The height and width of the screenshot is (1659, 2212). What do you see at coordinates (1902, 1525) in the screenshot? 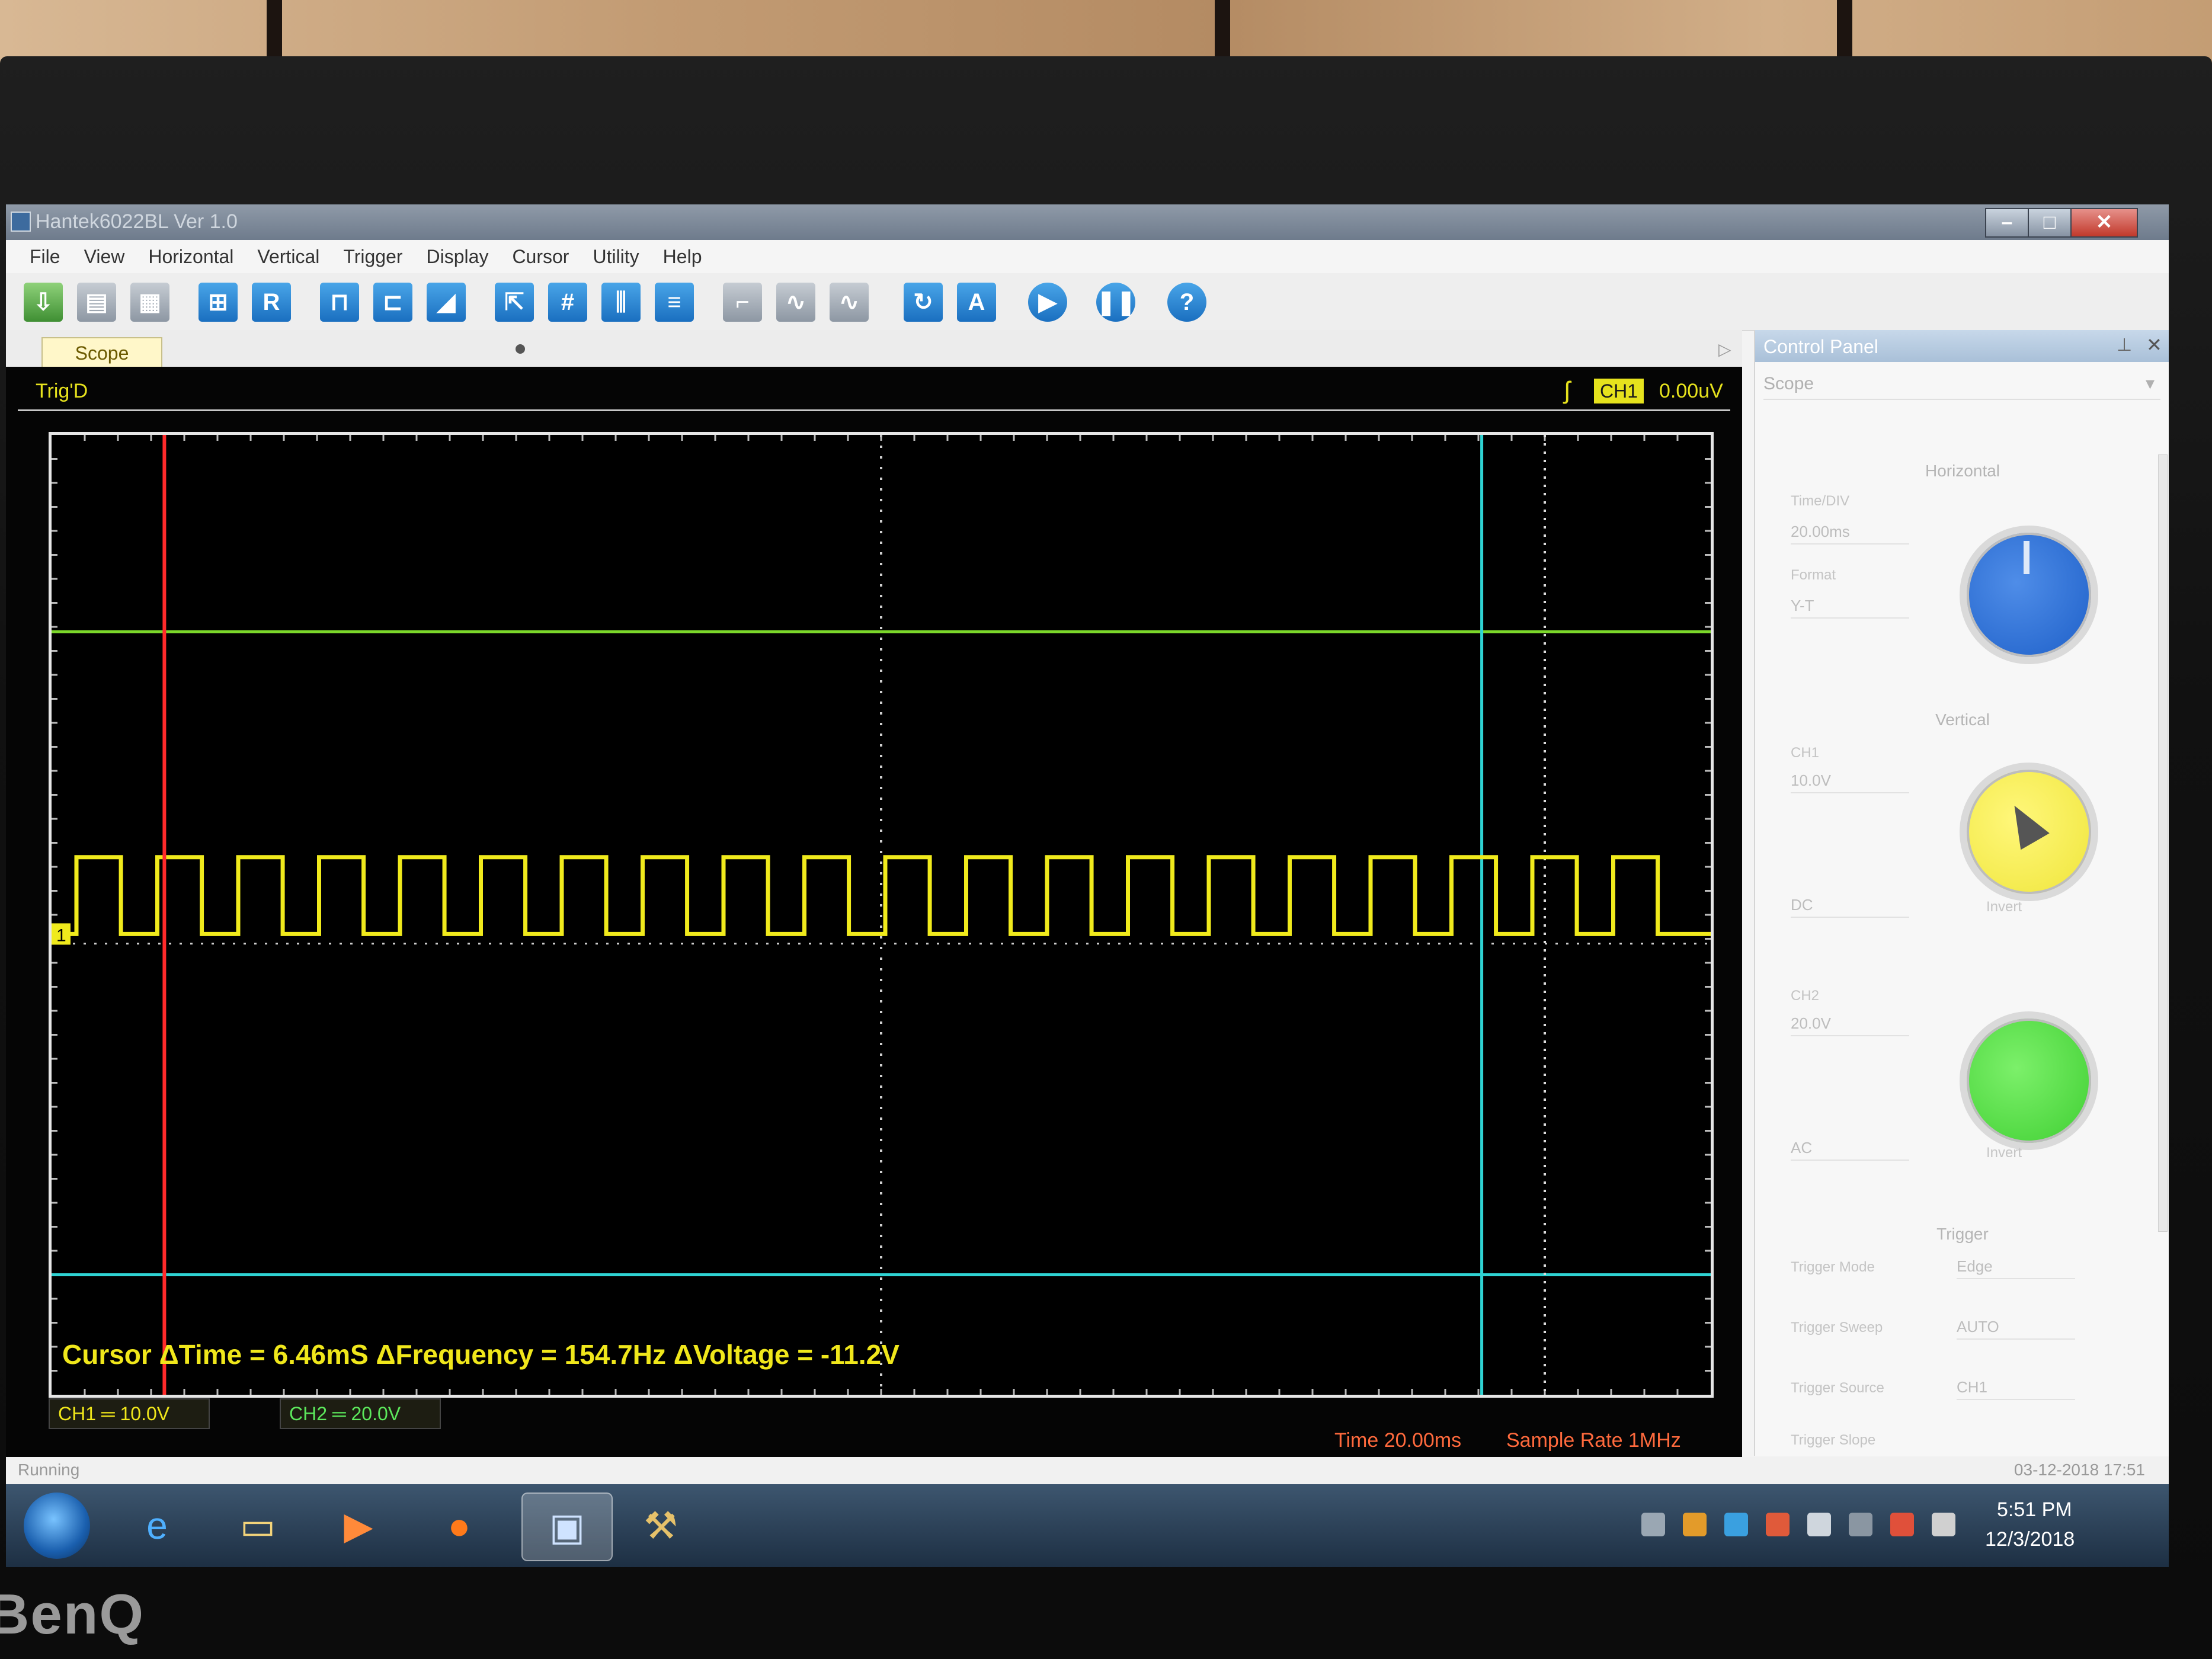
I see `battery-icon` at bounding box center [1902, 1525].